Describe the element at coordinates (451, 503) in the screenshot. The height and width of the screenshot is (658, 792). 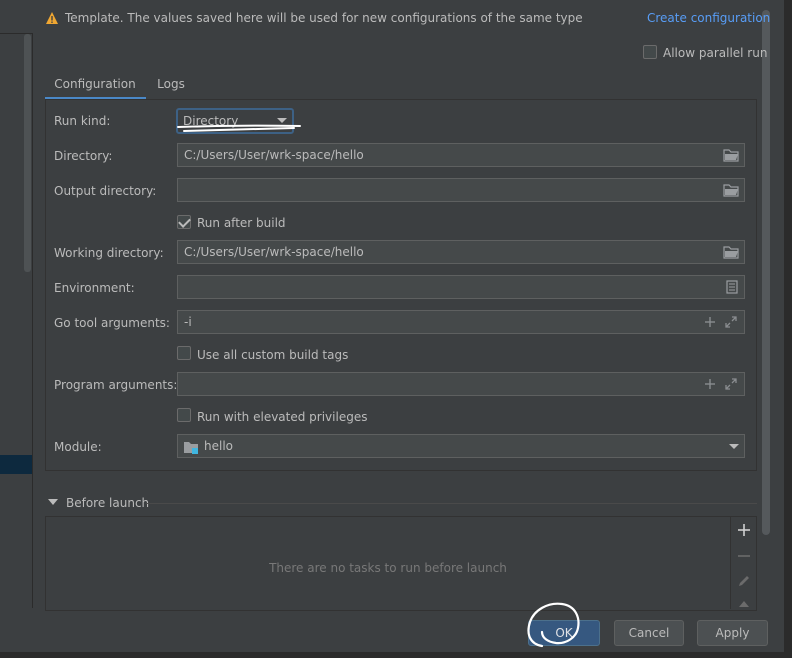
I see `section-divider` at that location.